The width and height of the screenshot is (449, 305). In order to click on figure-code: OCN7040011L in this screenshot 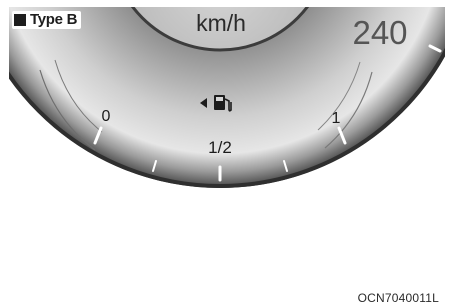, I will do `click(398, 298)`.